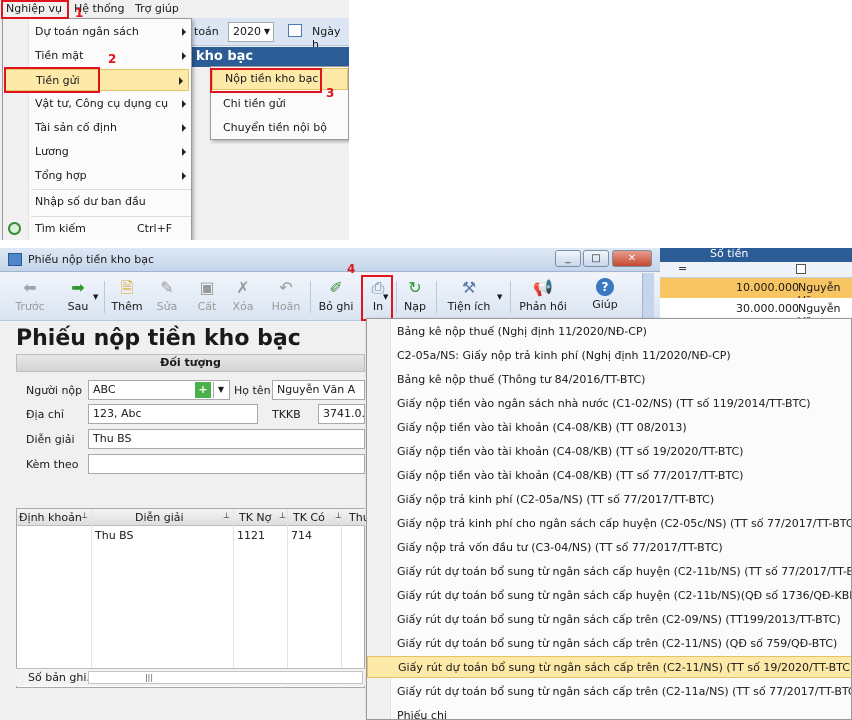 The image size is (852, 720). What do you see at coordinates (415, 297) in the screenshot?
I see `nap-button: ↻ Nạp` at bounding box center [415, 297].